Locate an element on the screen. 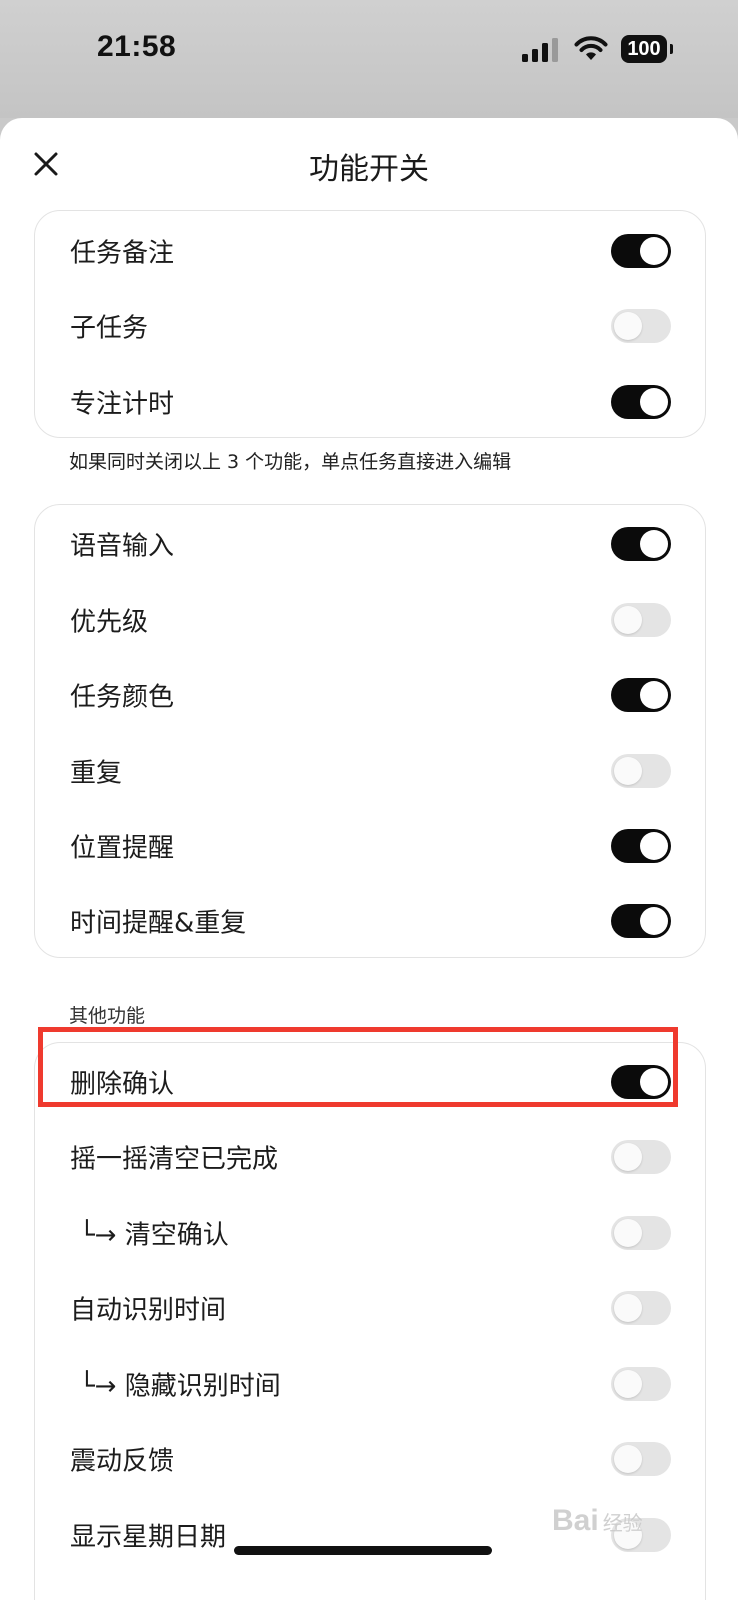 The width and height of the screenshot is (738, 1600). setting-label: └→ 清空确认 is located at coordinates (154, 1235).